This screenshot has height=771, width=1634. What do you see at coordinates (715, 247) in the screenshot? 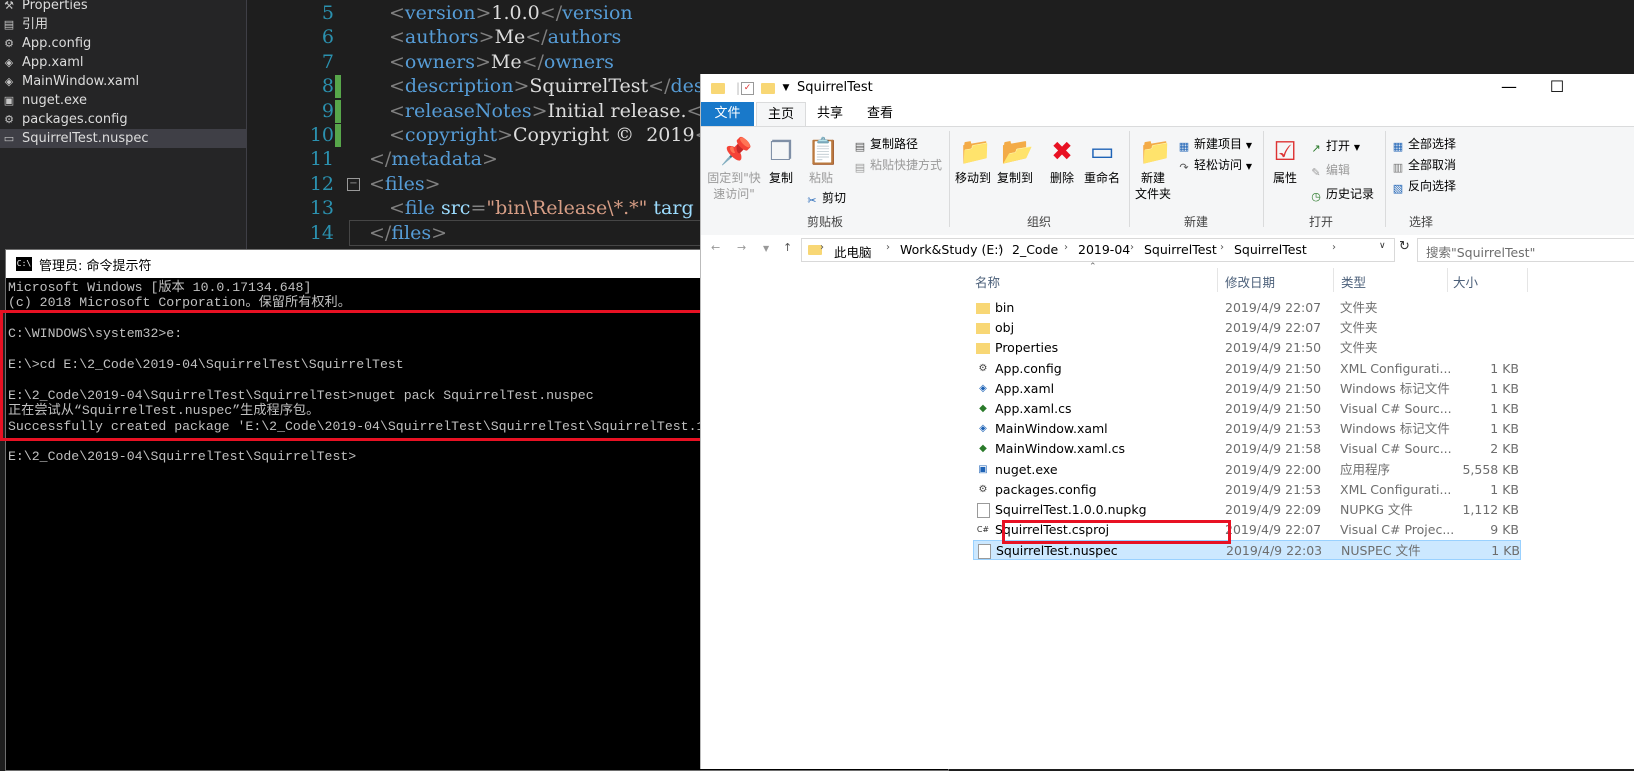
I see `back-arrow-icon: ←` at bounding box center [715, 247].